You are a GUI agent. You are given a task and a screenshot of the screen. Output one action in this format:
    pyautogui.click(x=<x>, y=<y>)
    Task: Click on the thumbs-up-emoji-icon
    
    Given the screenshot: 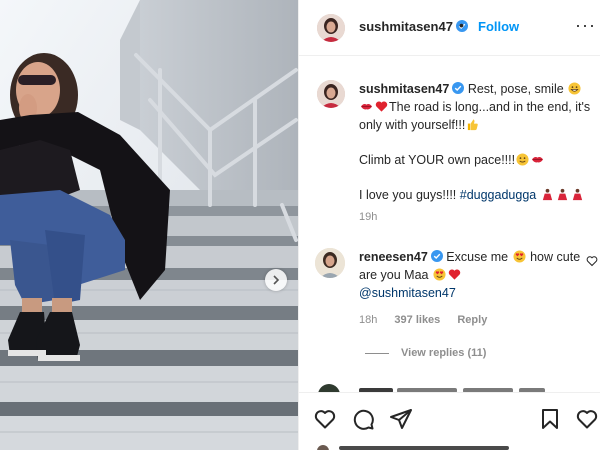 What is the action you would take?
    pyautogui.click(x=473, y=125)
    